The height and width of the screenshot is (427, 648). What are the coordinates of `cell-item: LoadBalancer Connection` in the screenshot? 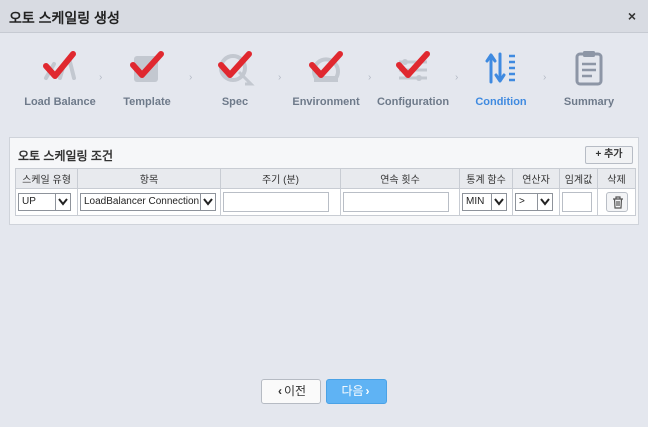 It's located at (149, 202).